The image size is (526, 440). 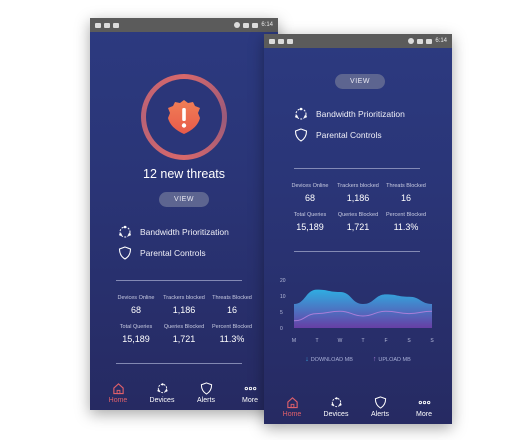 I want to click on legend-download: ↓ DOWNLOAD MB, so click(x=329, y=359).